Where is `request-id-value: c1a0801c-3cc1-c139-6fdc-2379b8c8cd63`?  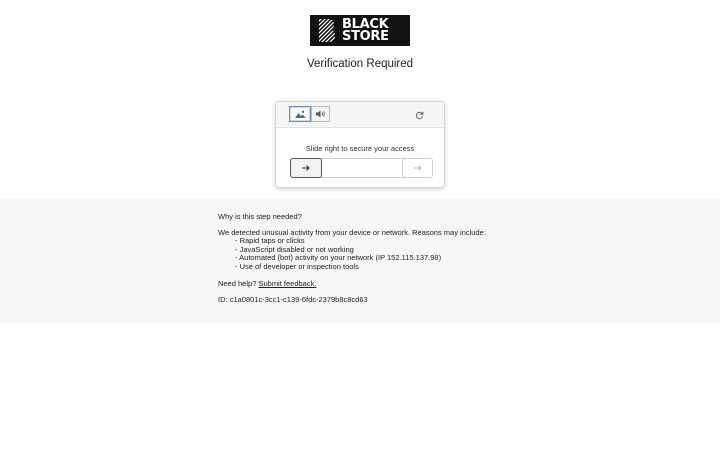 request-id-value: c1a0801c-3cc1-c139-6fdc-2379b8c8cd63 is located at coordinates (298, 299).